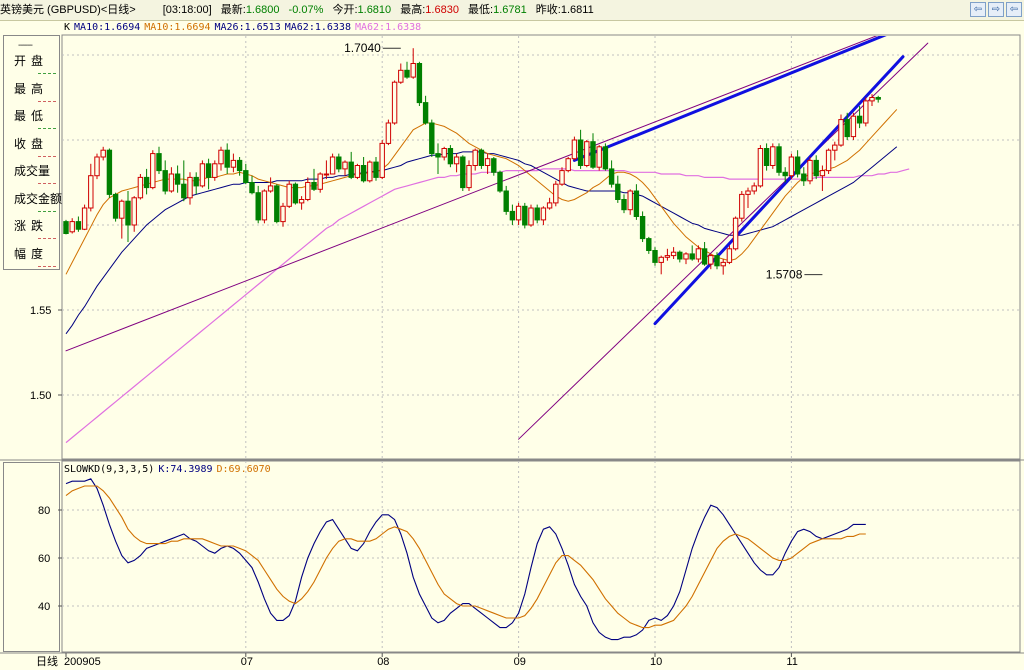  What do you see at coordinates (520, 662) in the screenshot?
I see `x-axis-label: 09` at bounding box center [520, 662].